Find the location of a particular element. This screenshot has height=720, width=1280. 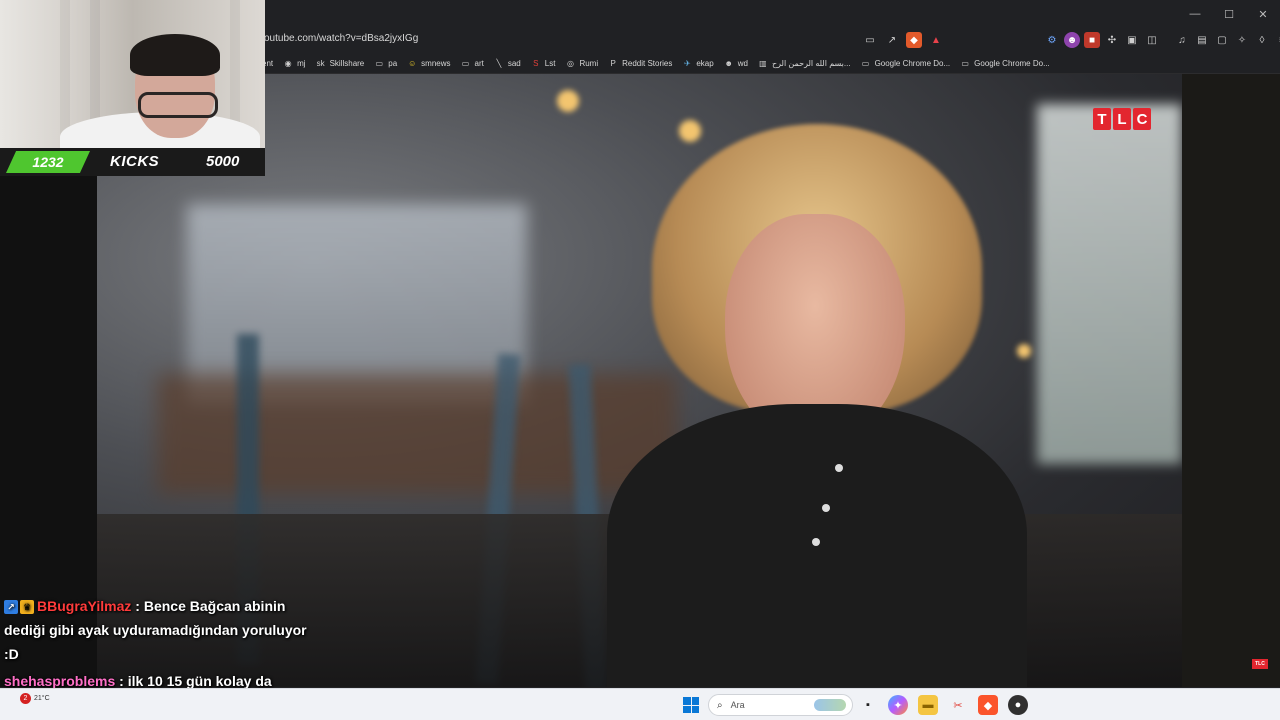

bookmark-label: art is located at coordinates (479, 63).